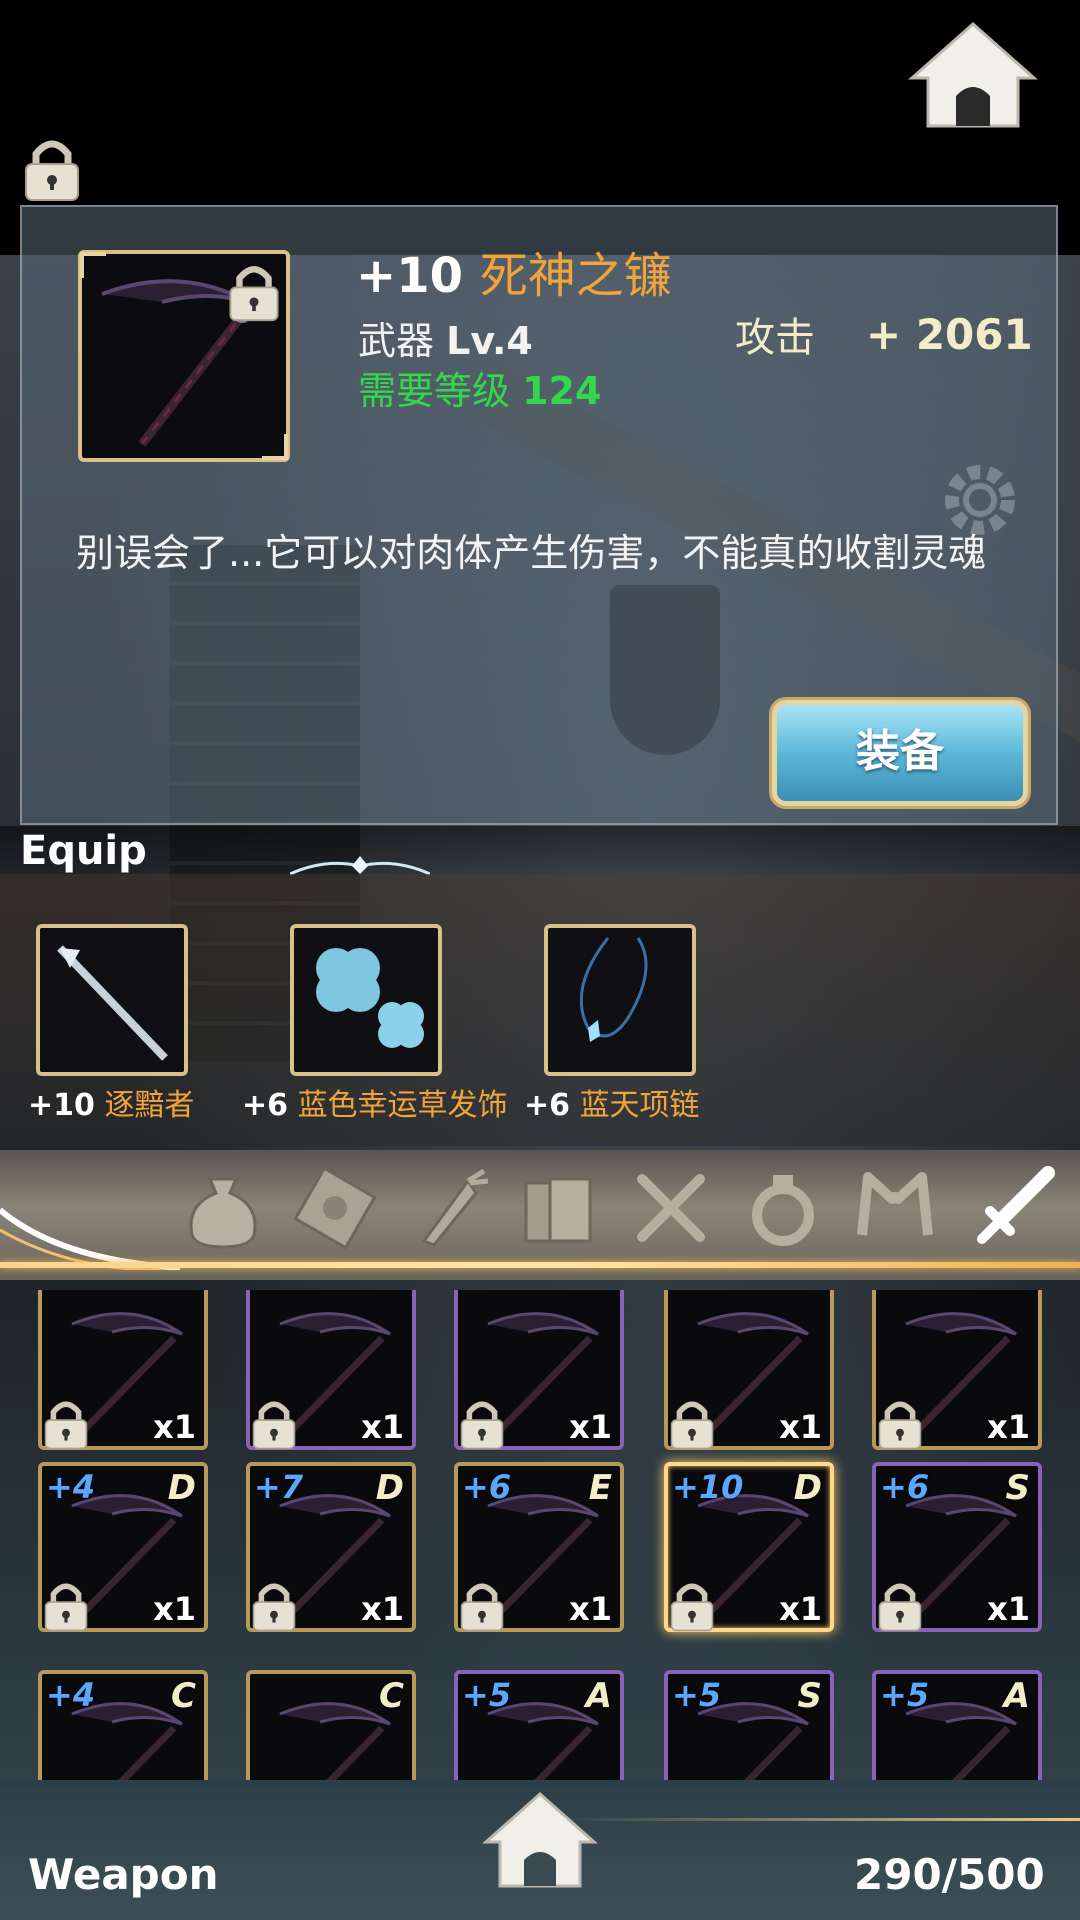 Image resolution: width=1080 pixels, height=1920 pixels. I want to click on inventory-slot: +6 Ex1, so click(539, 1547).